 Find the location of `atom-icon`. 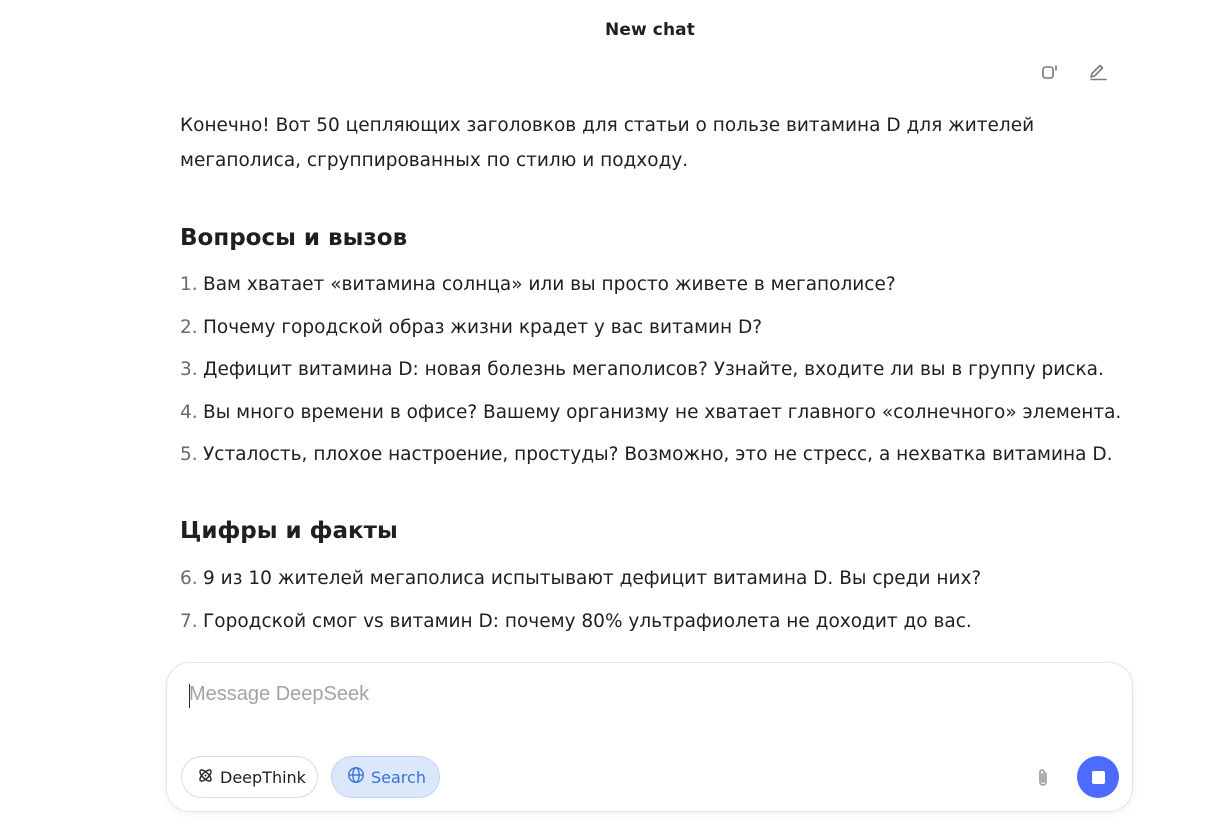

atom-icon is located at coordinates (205, 777).